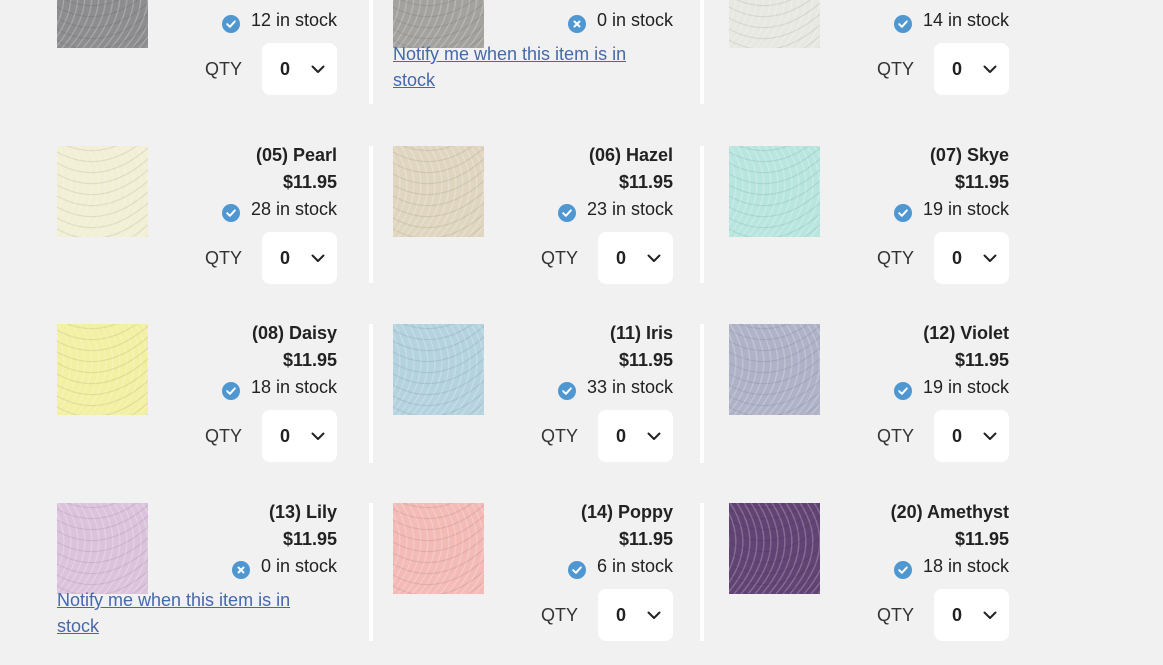  What do you see at coordinates (950, 512) in the screenshot?
I see `product-name: (20) Amethyst` at bounding box center [950, 512].